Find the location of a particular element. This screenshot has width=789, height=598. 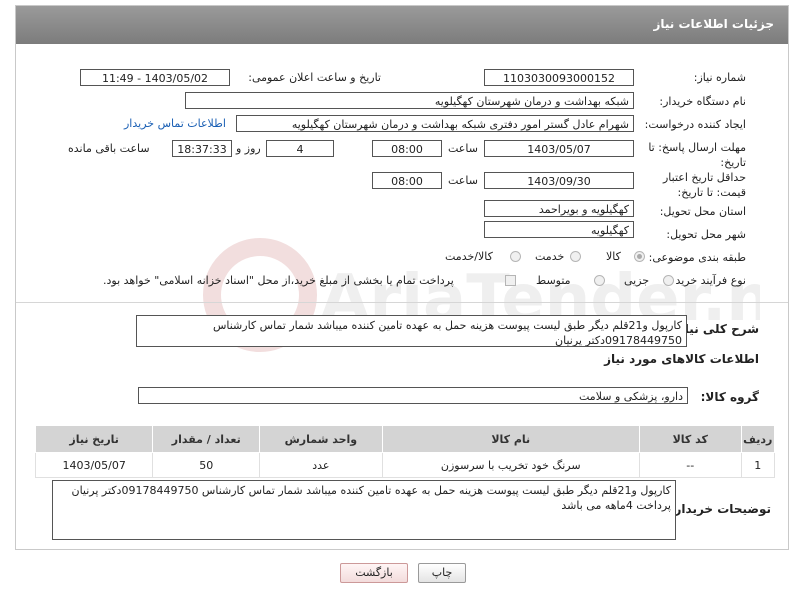

category-both-label: کالا/خدمت is located at coordinates (469, 256).